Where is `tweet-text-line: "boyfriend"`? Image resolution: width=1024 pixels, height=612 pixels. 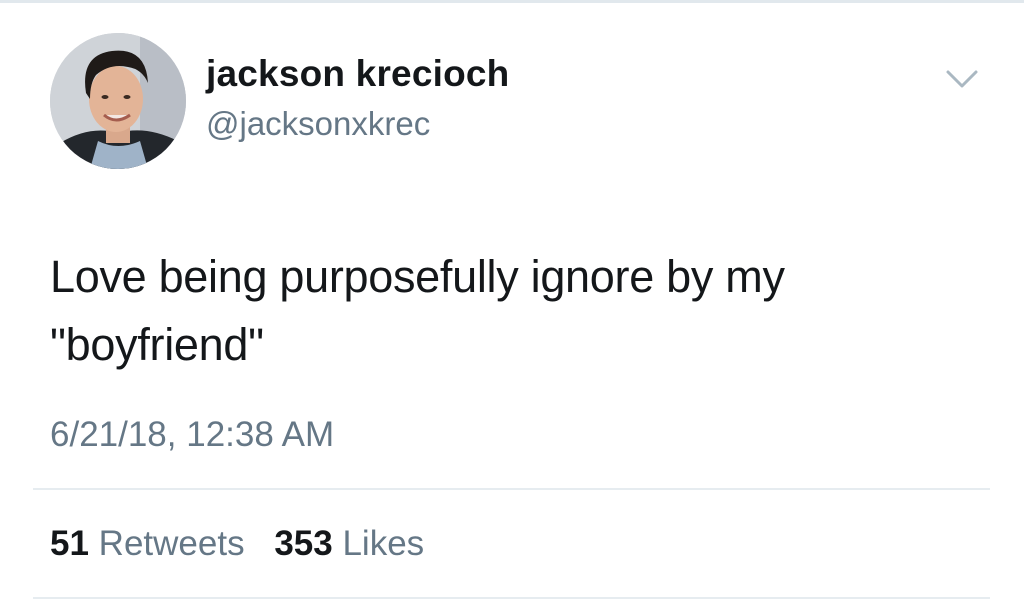
tweet-text-line: "boyfriend" is located at coordinates (157, 344).